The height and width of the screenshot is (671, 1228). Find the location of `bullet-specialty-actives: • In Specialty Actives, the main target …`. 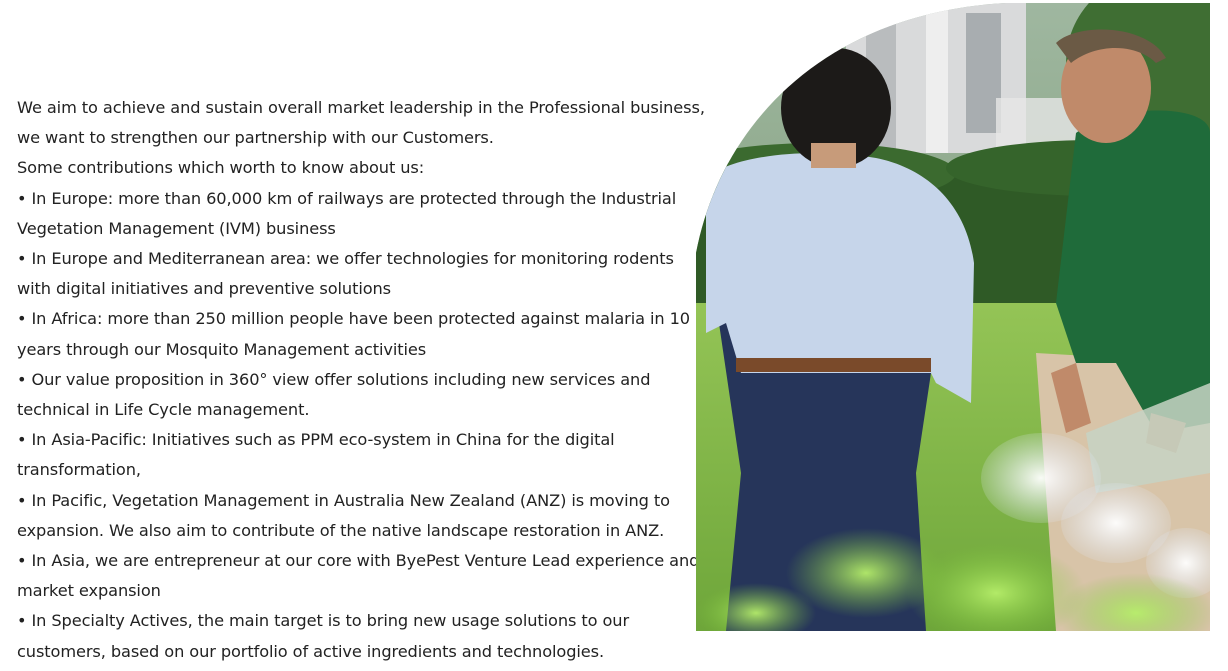

bullet-specialty-actives: • In Specialty Actives, the main target … is located at coordinates (323, 636).